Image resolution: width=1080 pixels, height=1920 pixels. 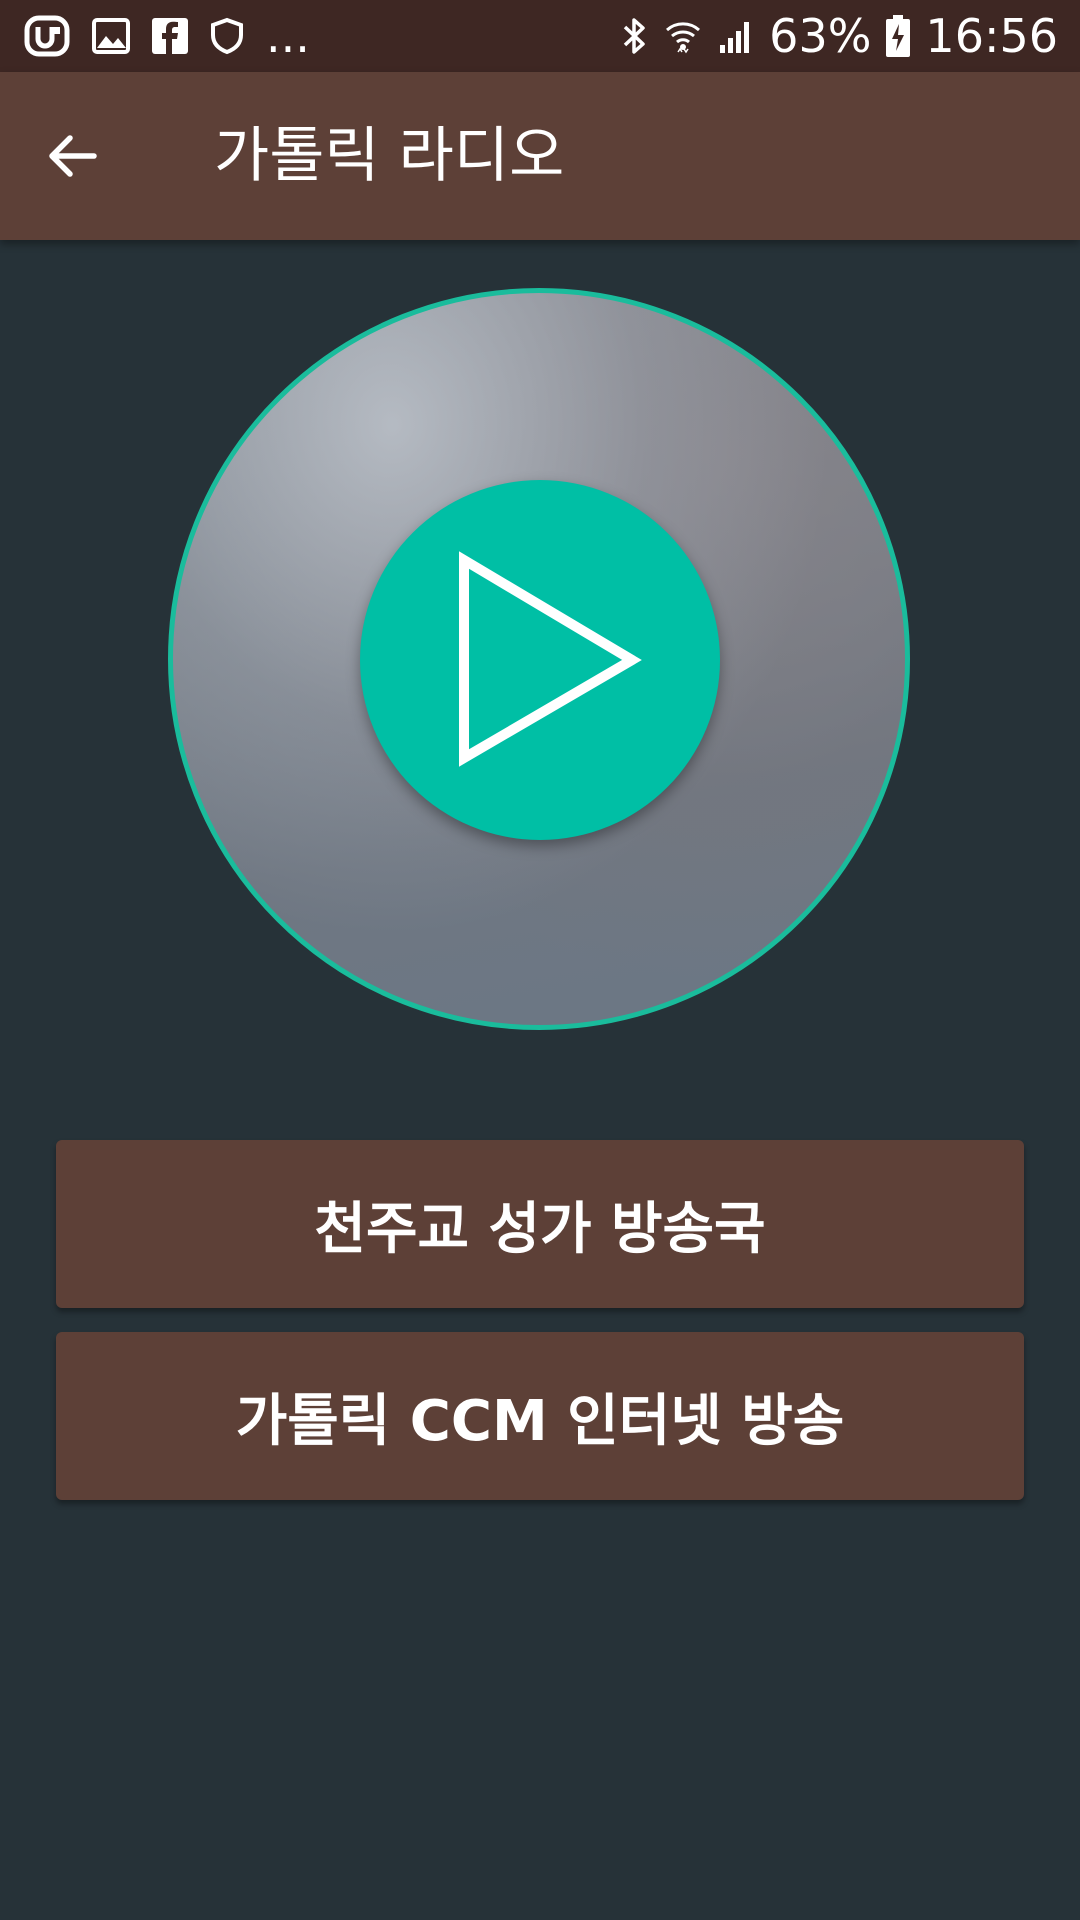 I want to click on signal-icon, so click(x=736, y=36).